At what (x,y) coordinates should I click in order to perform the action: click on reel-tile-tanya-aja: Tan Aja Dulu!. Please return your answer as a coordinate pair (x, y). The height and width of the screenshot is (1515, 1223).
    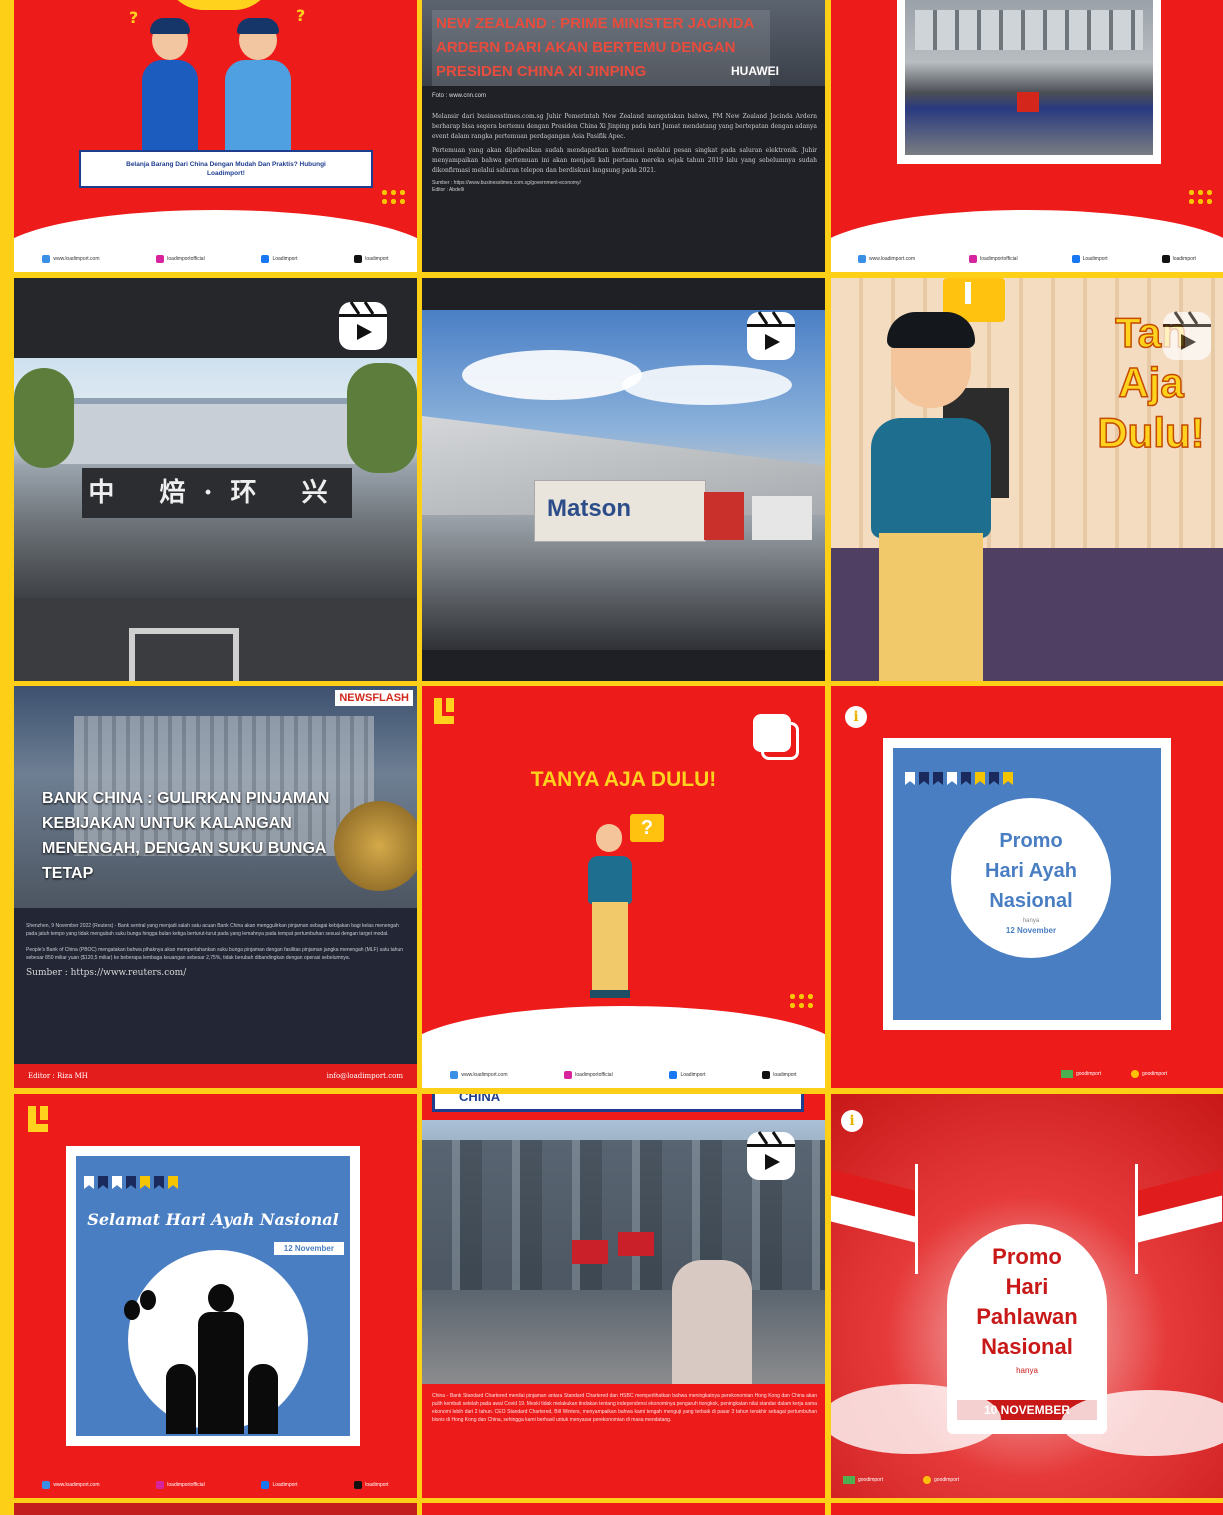
    Looking at the image, I should click on (1027, 479).